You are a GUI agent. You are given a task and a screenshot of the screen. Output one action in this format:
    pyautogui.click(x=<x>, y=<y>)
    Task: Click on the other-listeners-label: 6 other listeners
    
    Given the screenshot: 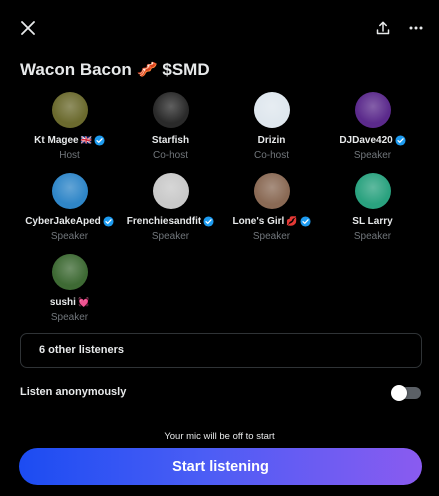 What is the action you would take?
    pyautogui.click(x=81, y=350)
    